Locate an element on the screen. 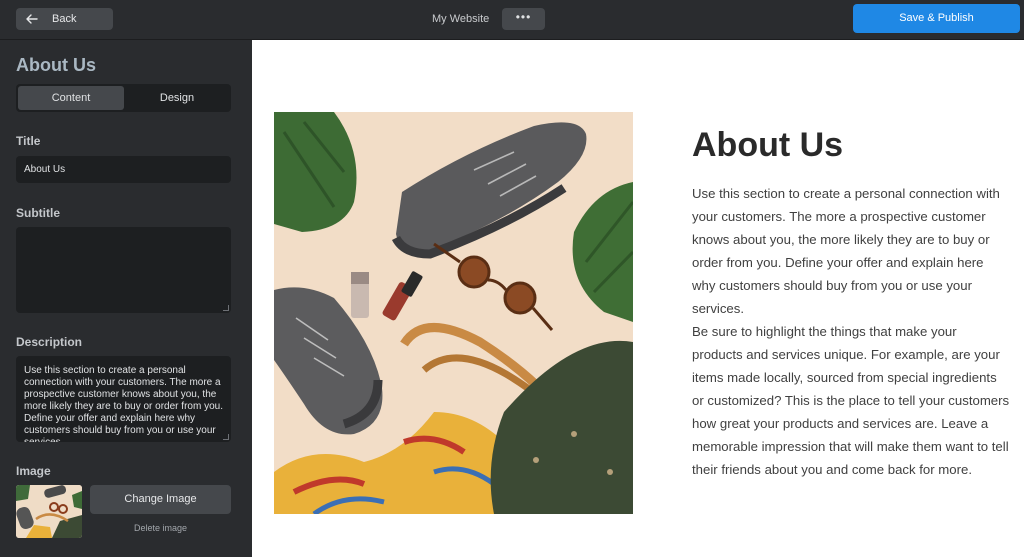 This screenshot has height=557, width=1024. arrow-left-icon is located at coordinates (32, 19).